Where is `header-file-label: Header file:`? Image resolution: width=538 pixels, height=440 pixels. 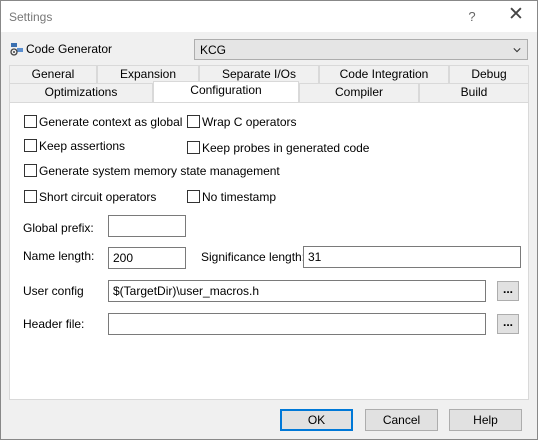 header-file-label: Header file: is located at coordinates (54, 324).